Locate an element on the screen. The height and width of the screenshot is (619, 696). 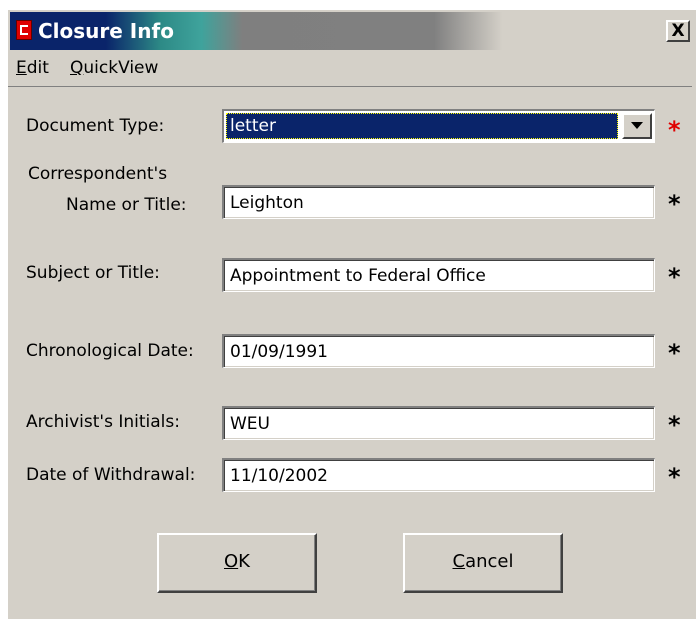
withdrawal-date-label: Date of Withdrawal: is located at coordinates (111, 475).